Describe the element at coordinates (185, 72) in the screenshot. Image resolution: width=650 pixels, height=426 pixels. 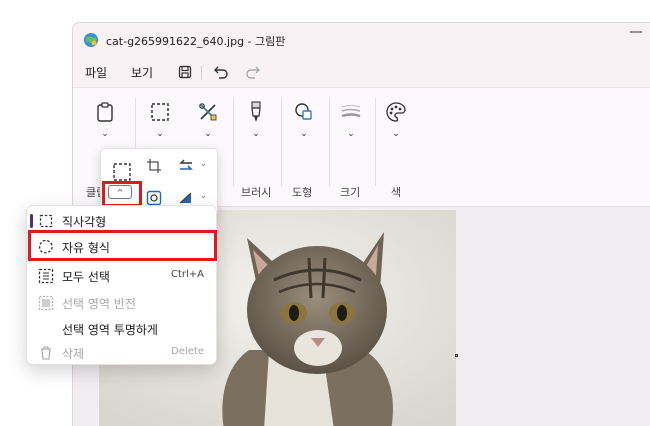
I see `save-icon` at that location.